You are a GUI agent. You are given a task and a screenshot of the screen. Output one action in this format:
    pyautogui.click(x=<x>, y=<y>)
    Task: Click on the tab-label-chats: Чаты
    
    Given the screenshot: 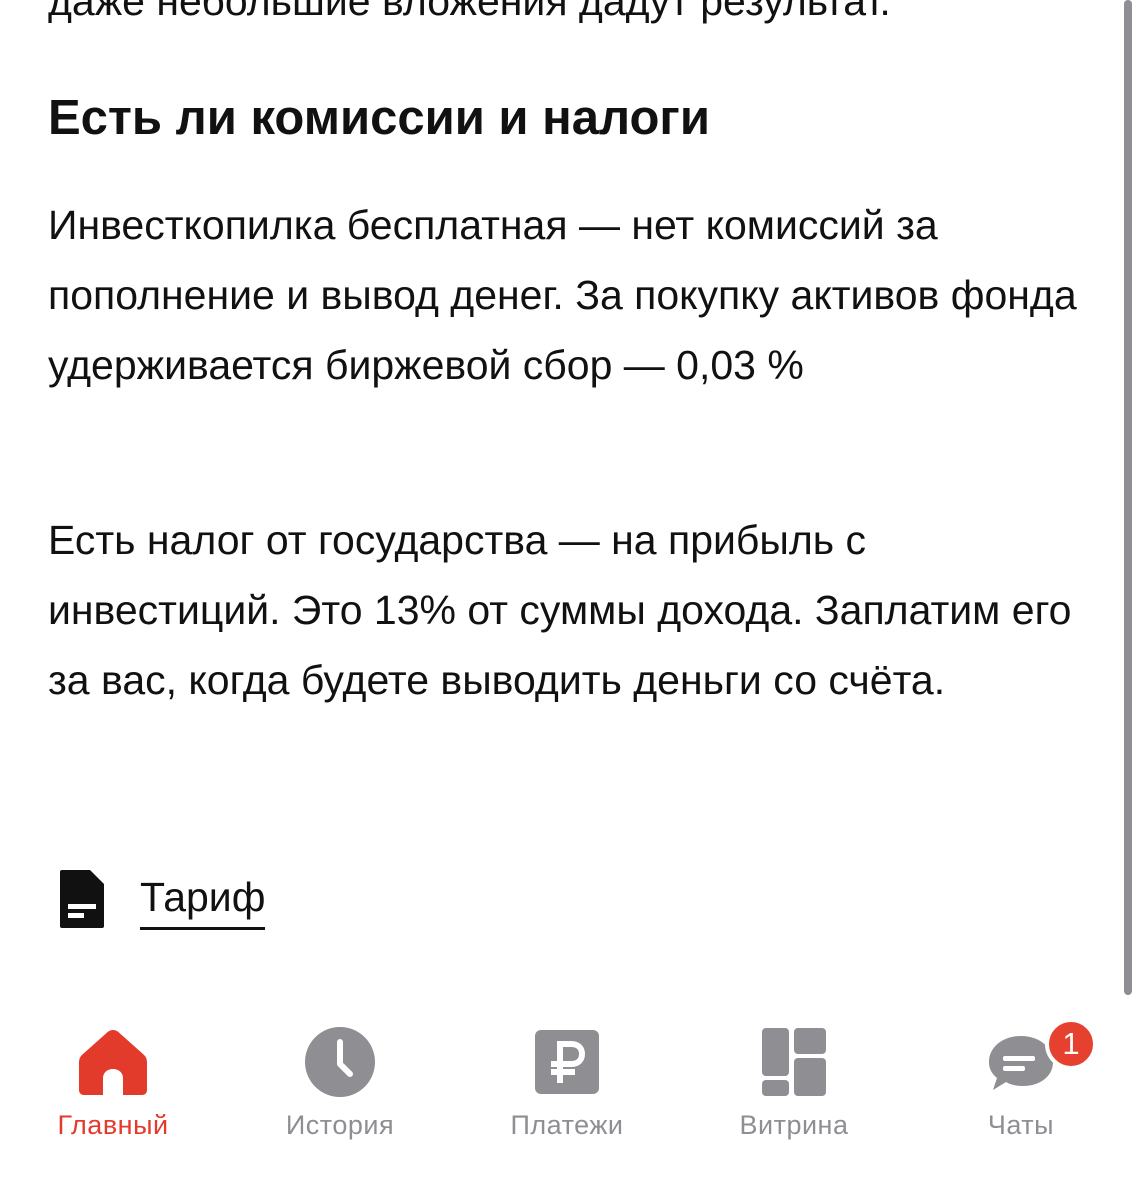 What is the action you would take?
    pyautogui.click(x=1021, y=1125)
    